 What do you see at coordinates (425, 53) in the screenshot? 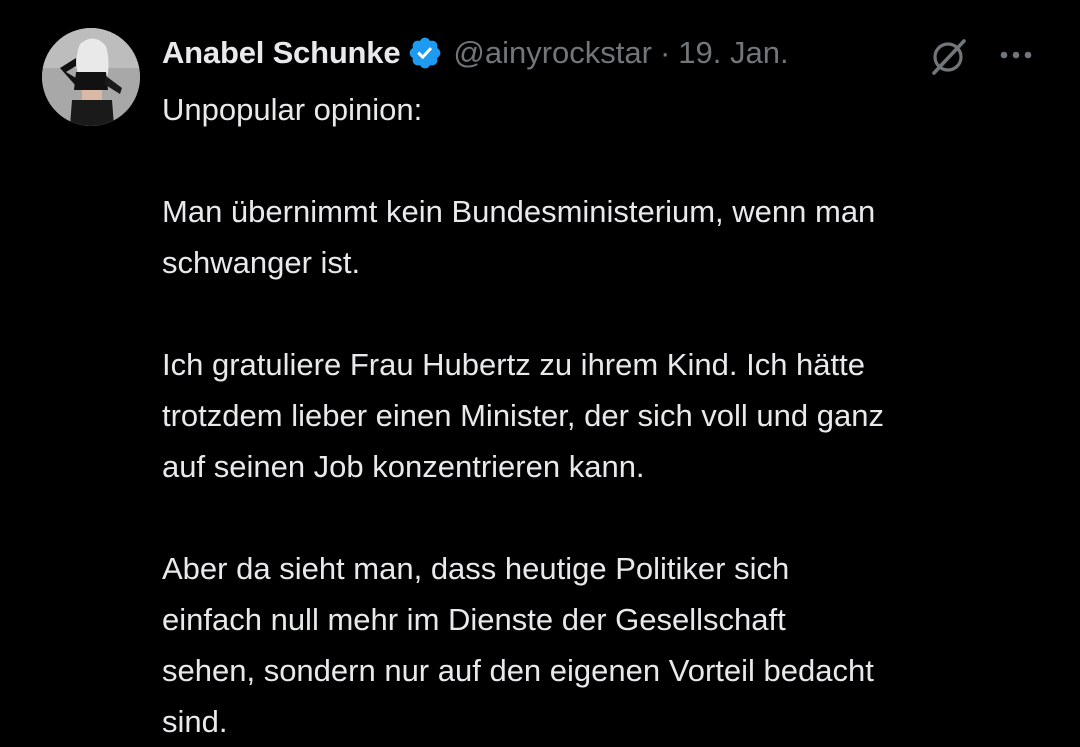
I see `verified-badge-icon` at bounding box center [425, 53].